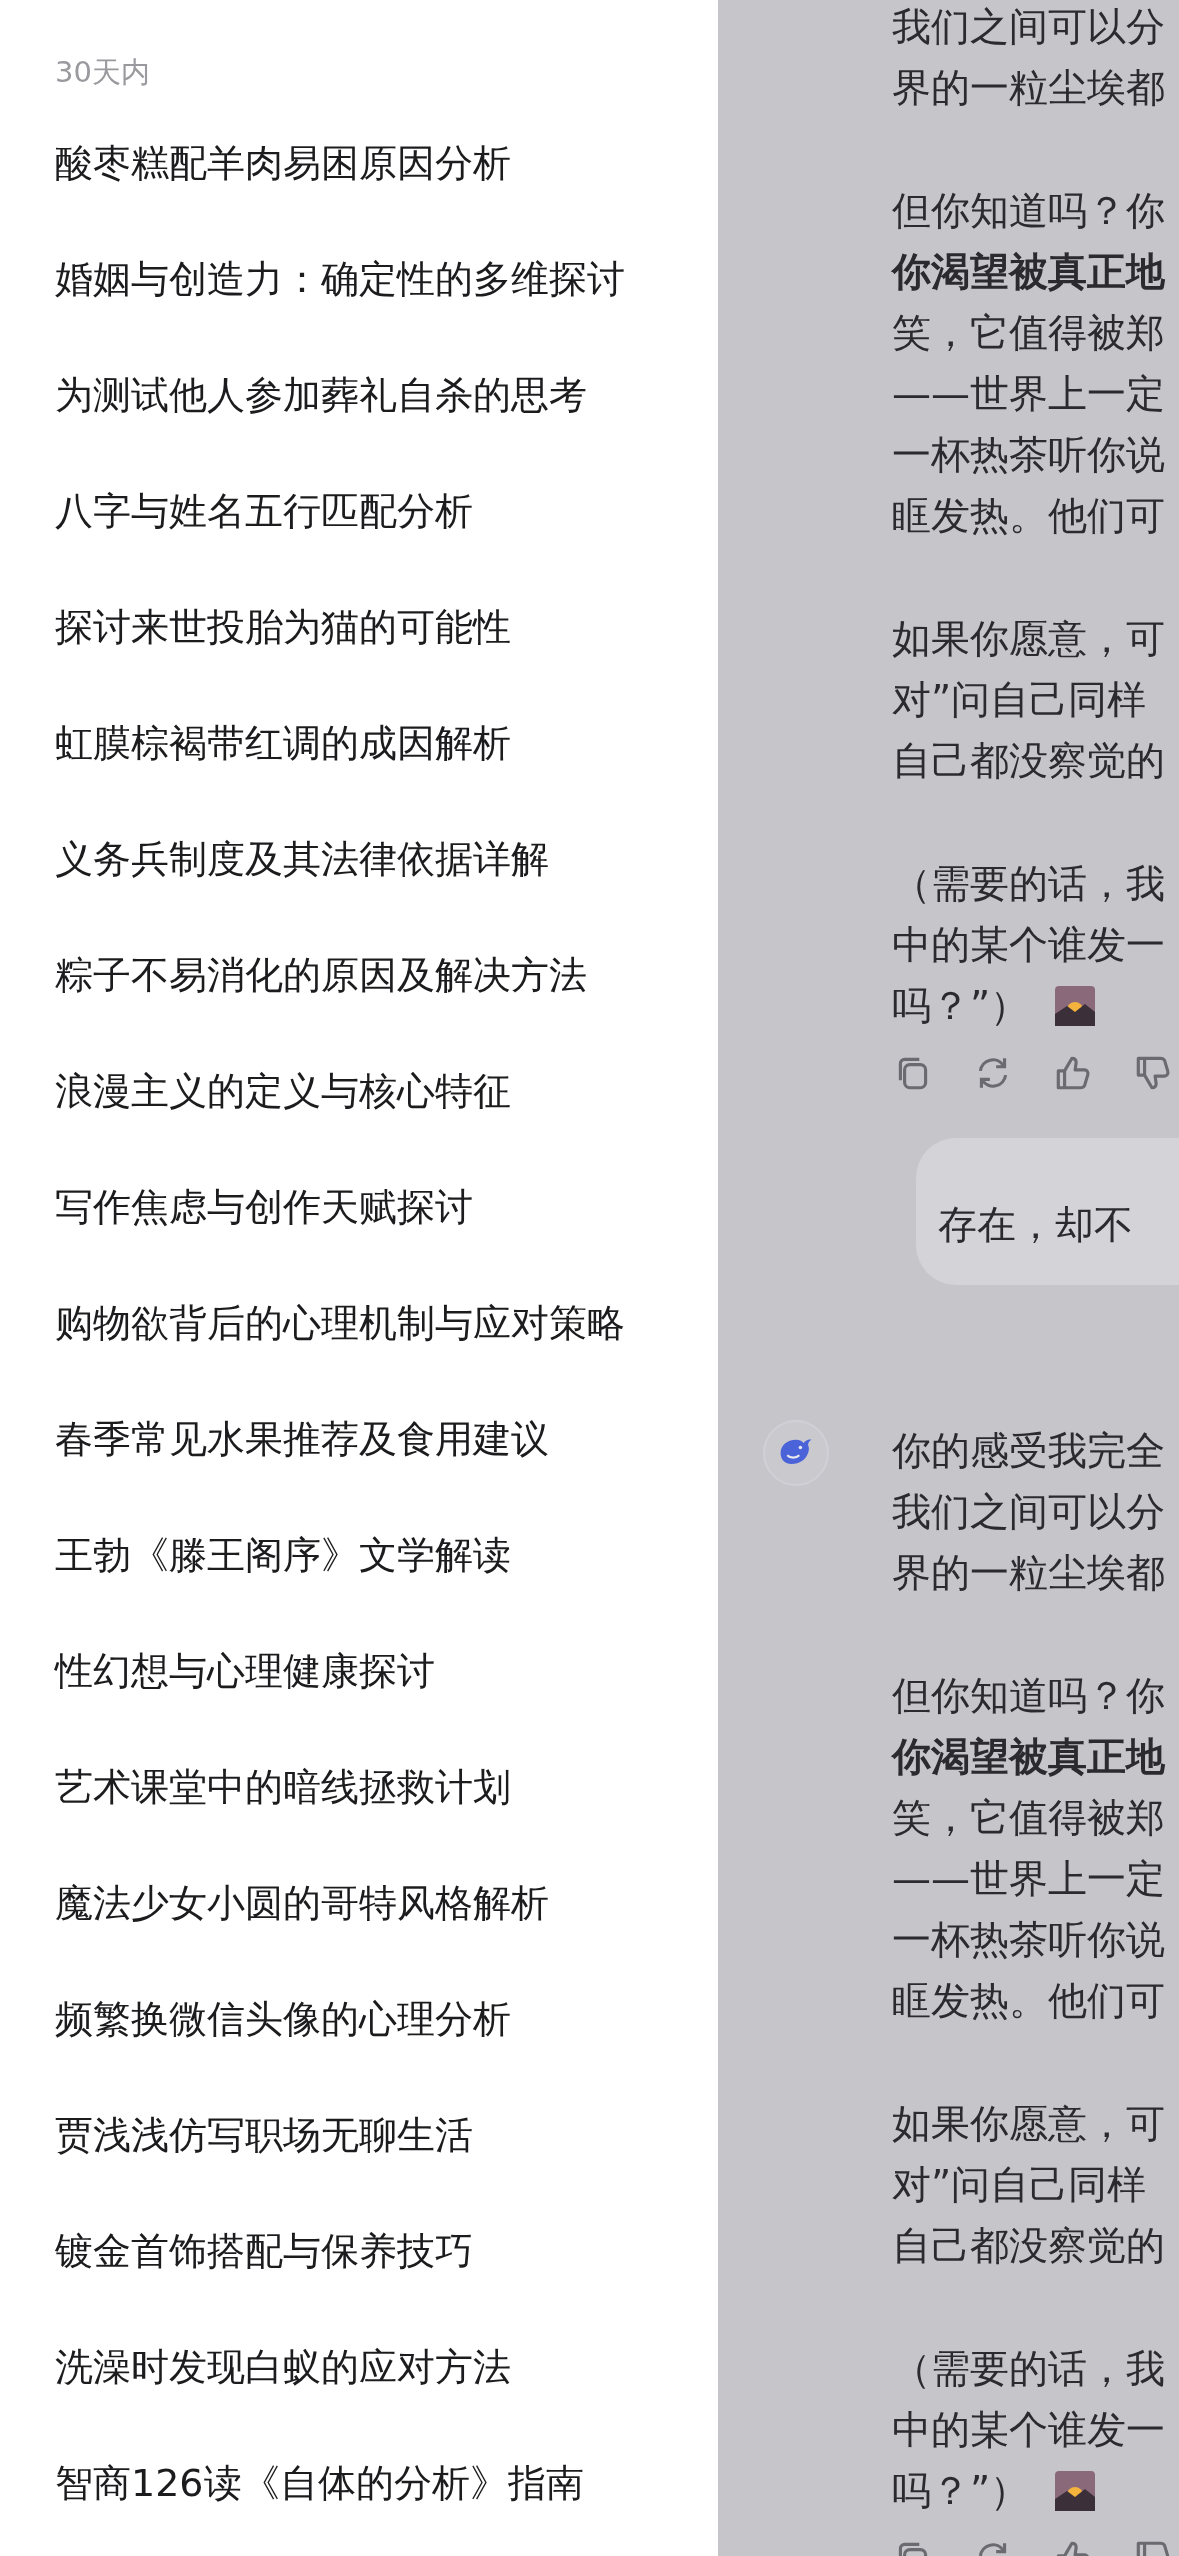  I want to click on conversation-item: 春季常见水果推荐及食用建议, so click(302, 1439).